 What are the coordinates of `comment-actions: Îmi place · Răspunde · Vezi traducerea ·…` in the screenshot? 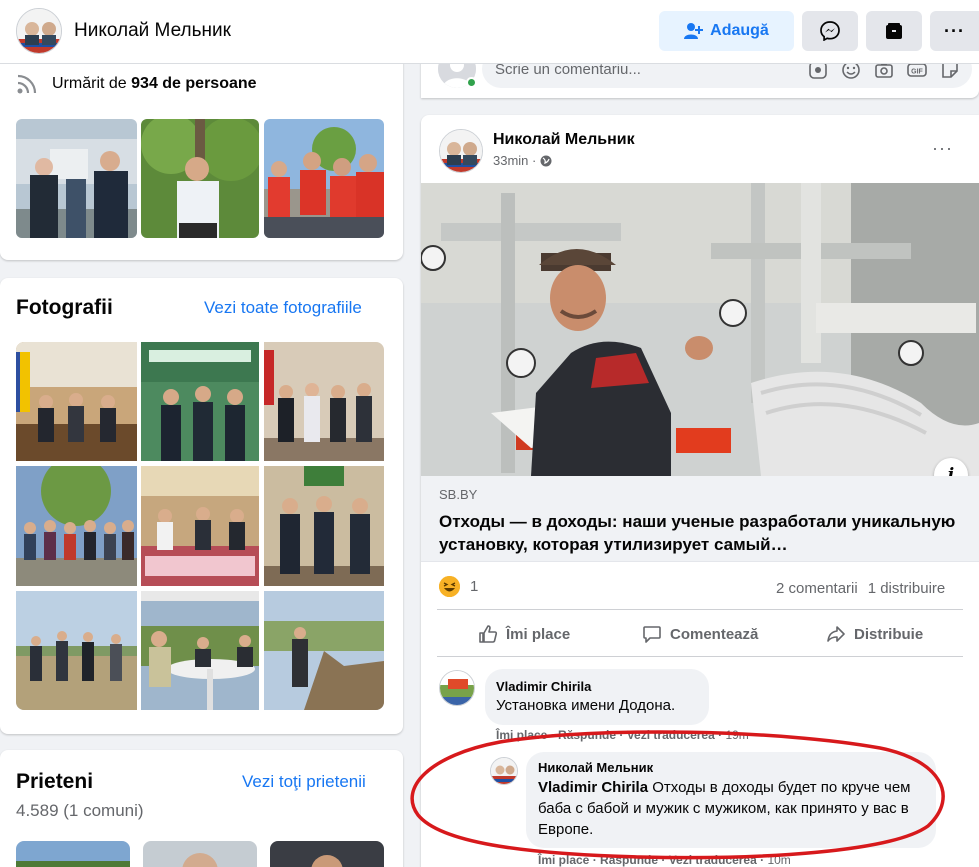 It's located at (622, 735).